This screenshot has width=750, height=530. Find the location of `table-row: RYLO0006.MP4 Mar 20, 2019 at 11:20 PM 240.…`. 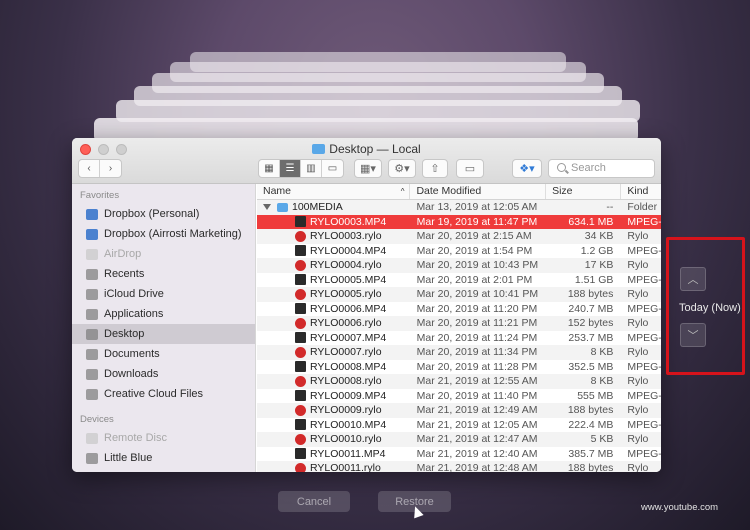

table-row: RYLO0006.MP4 Mar 20, 2019 at 11:20 PM 240.… is located at coordinates (459, 309).